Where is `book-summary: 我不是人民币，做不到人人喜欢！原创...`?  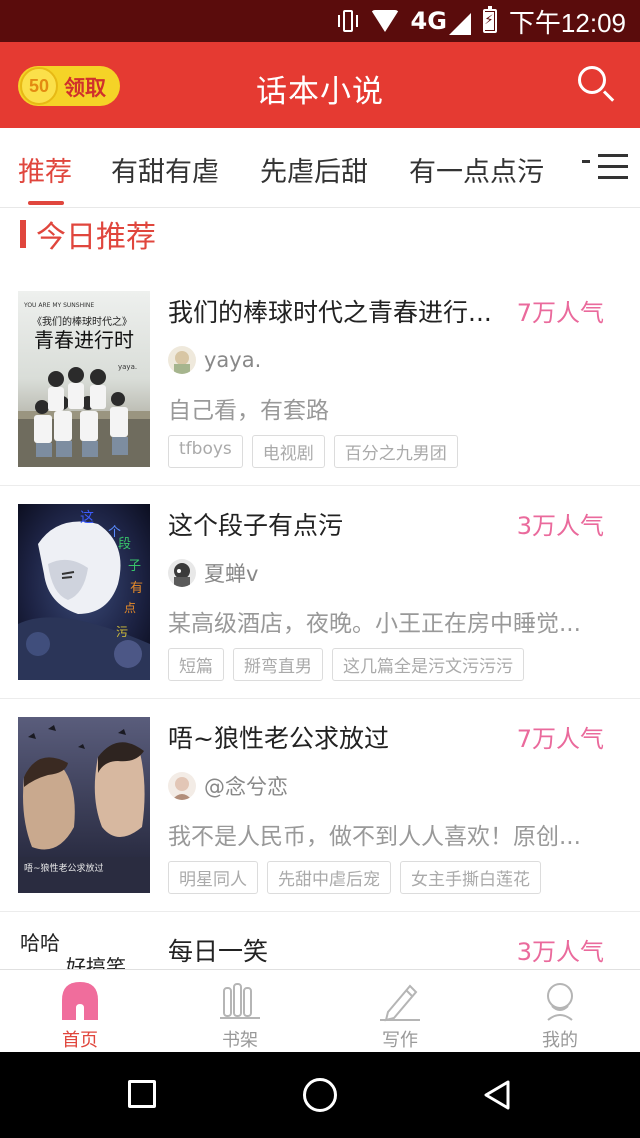 book-summary: 我不是人民币，做不到人人喜欢！原创... is located at coordinates (374, 837).